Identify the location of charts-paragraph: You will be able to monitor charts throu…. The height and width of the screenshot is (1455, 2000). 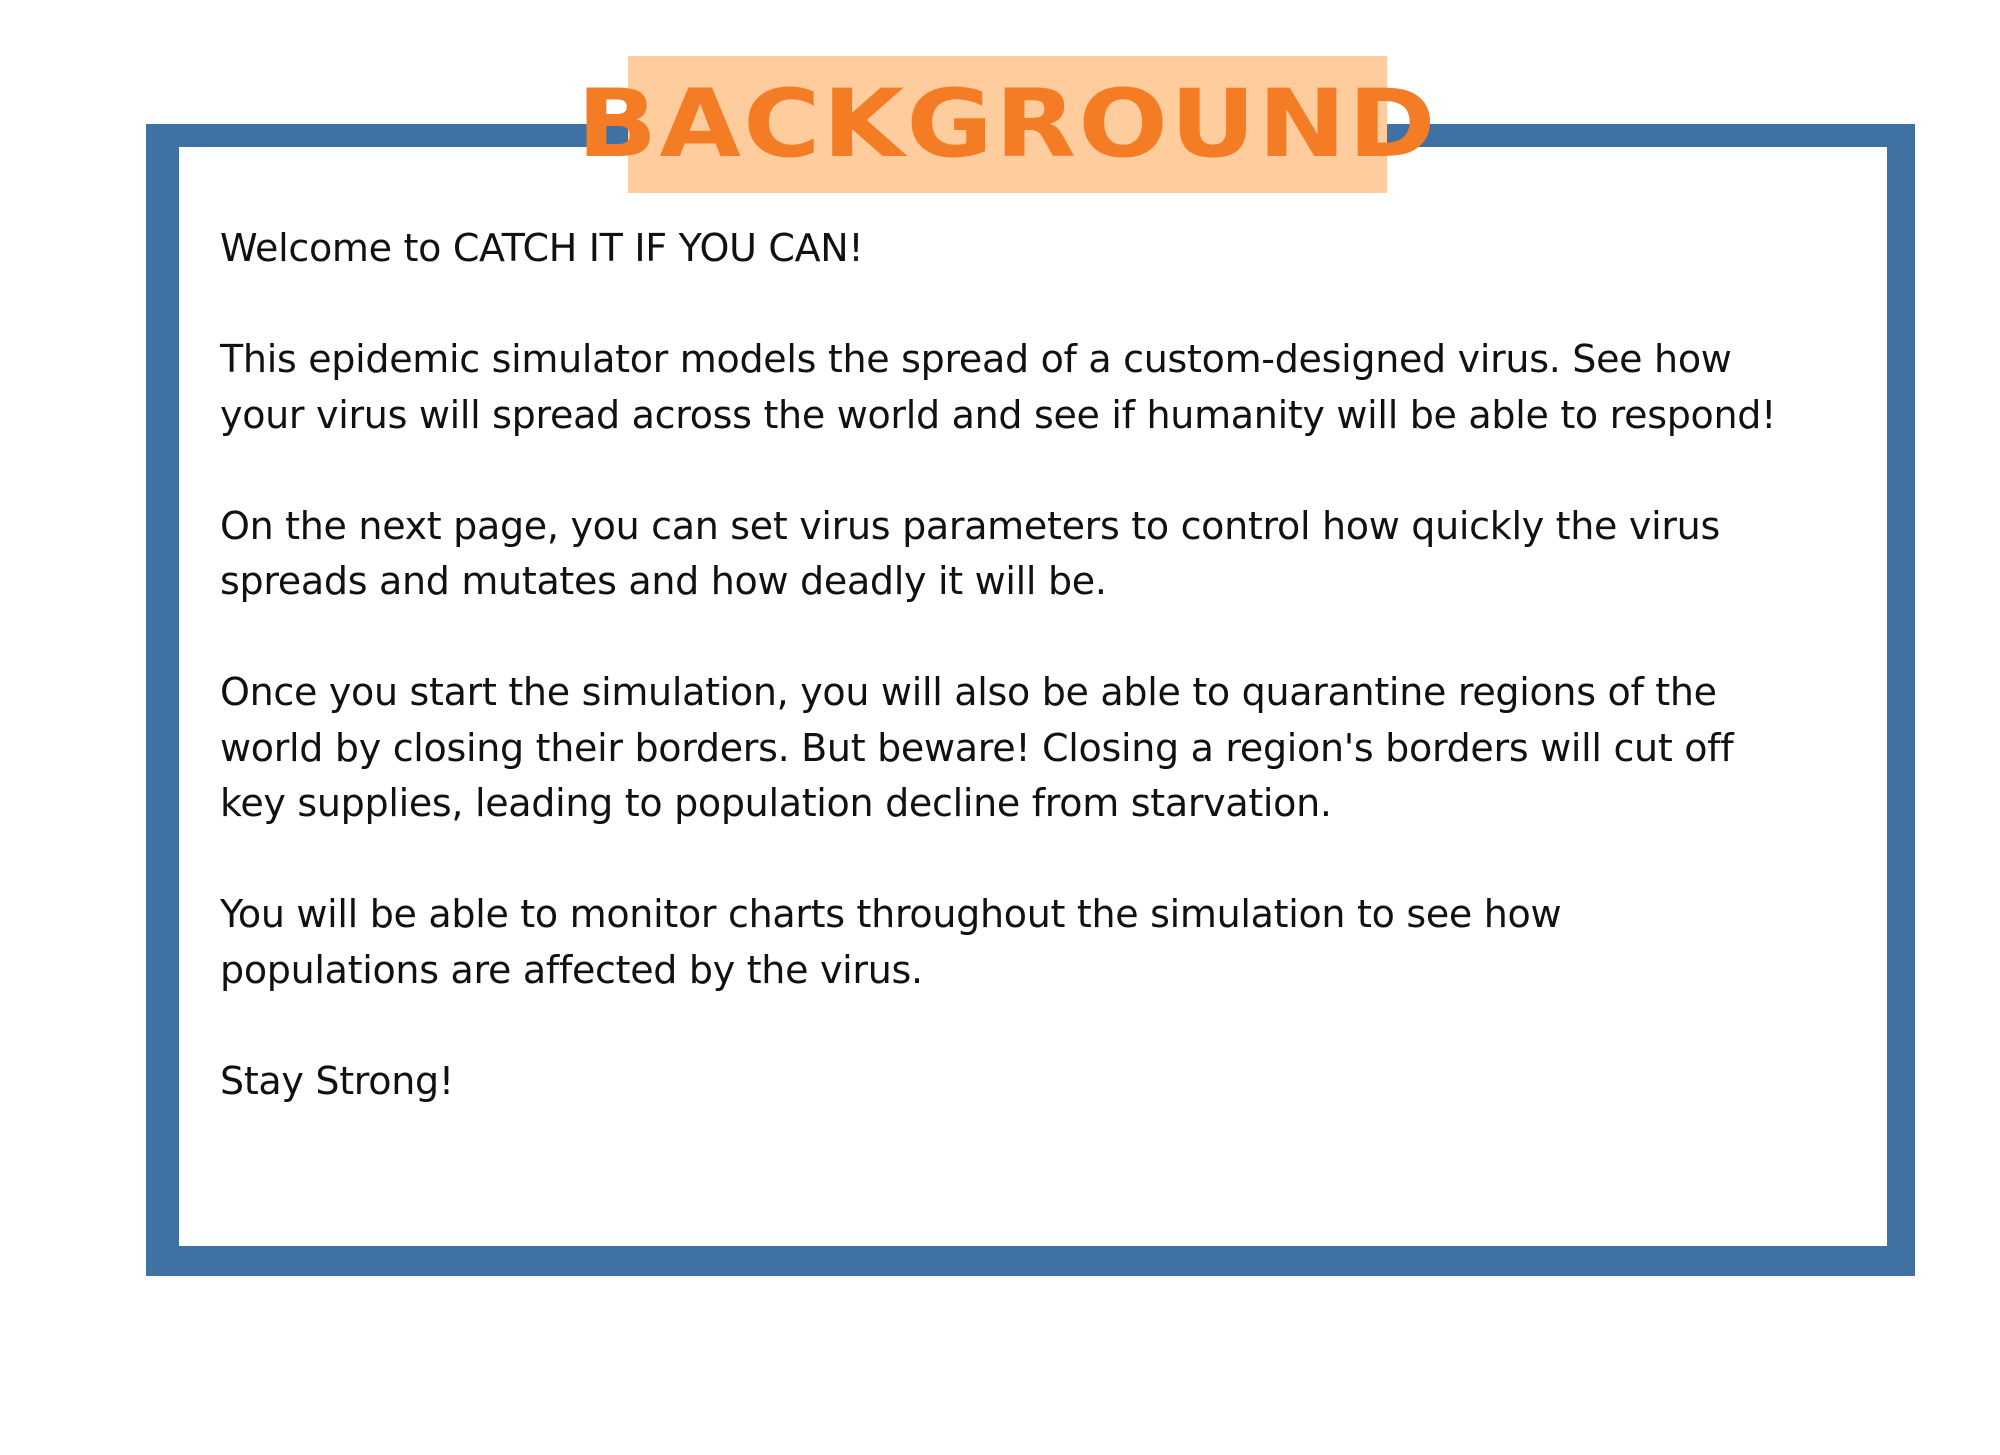
(891, 942).